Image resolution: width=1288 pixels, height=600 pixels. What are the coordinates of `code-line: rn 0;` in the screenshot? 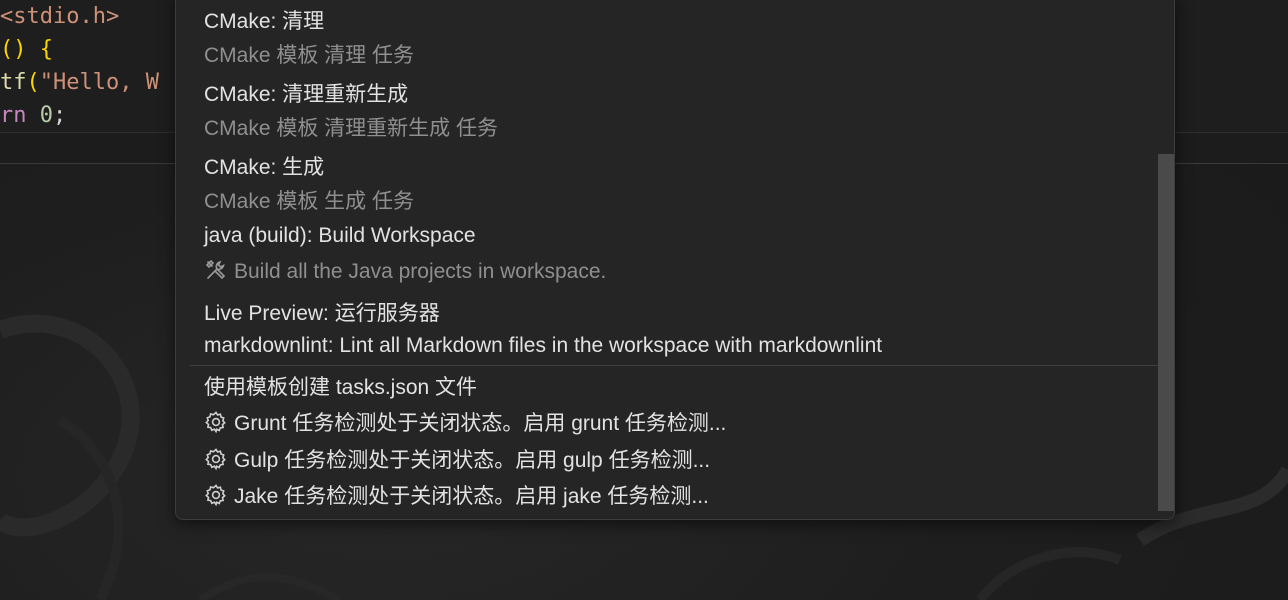 It's located at (33, 115).